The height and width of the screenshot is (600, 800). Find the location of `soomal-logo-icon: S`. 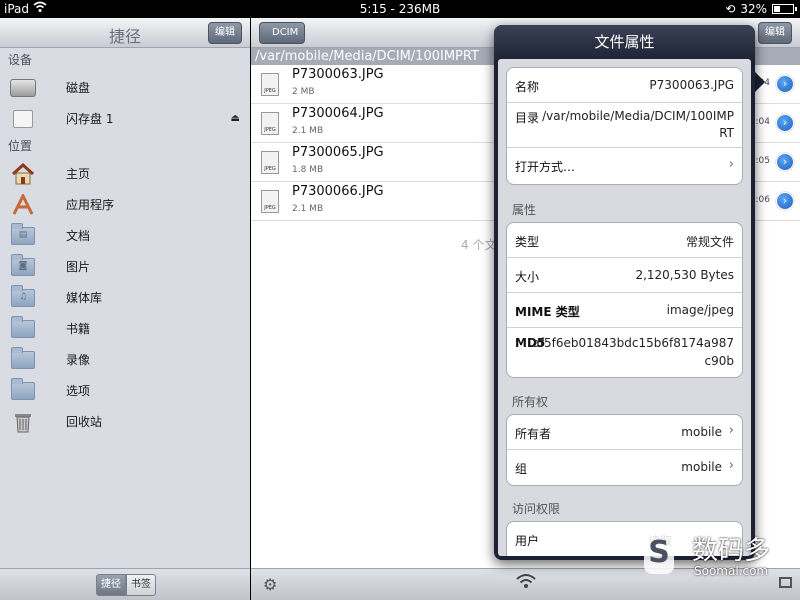

soomal-logo-icon: S is located at coordinates (659, 554).